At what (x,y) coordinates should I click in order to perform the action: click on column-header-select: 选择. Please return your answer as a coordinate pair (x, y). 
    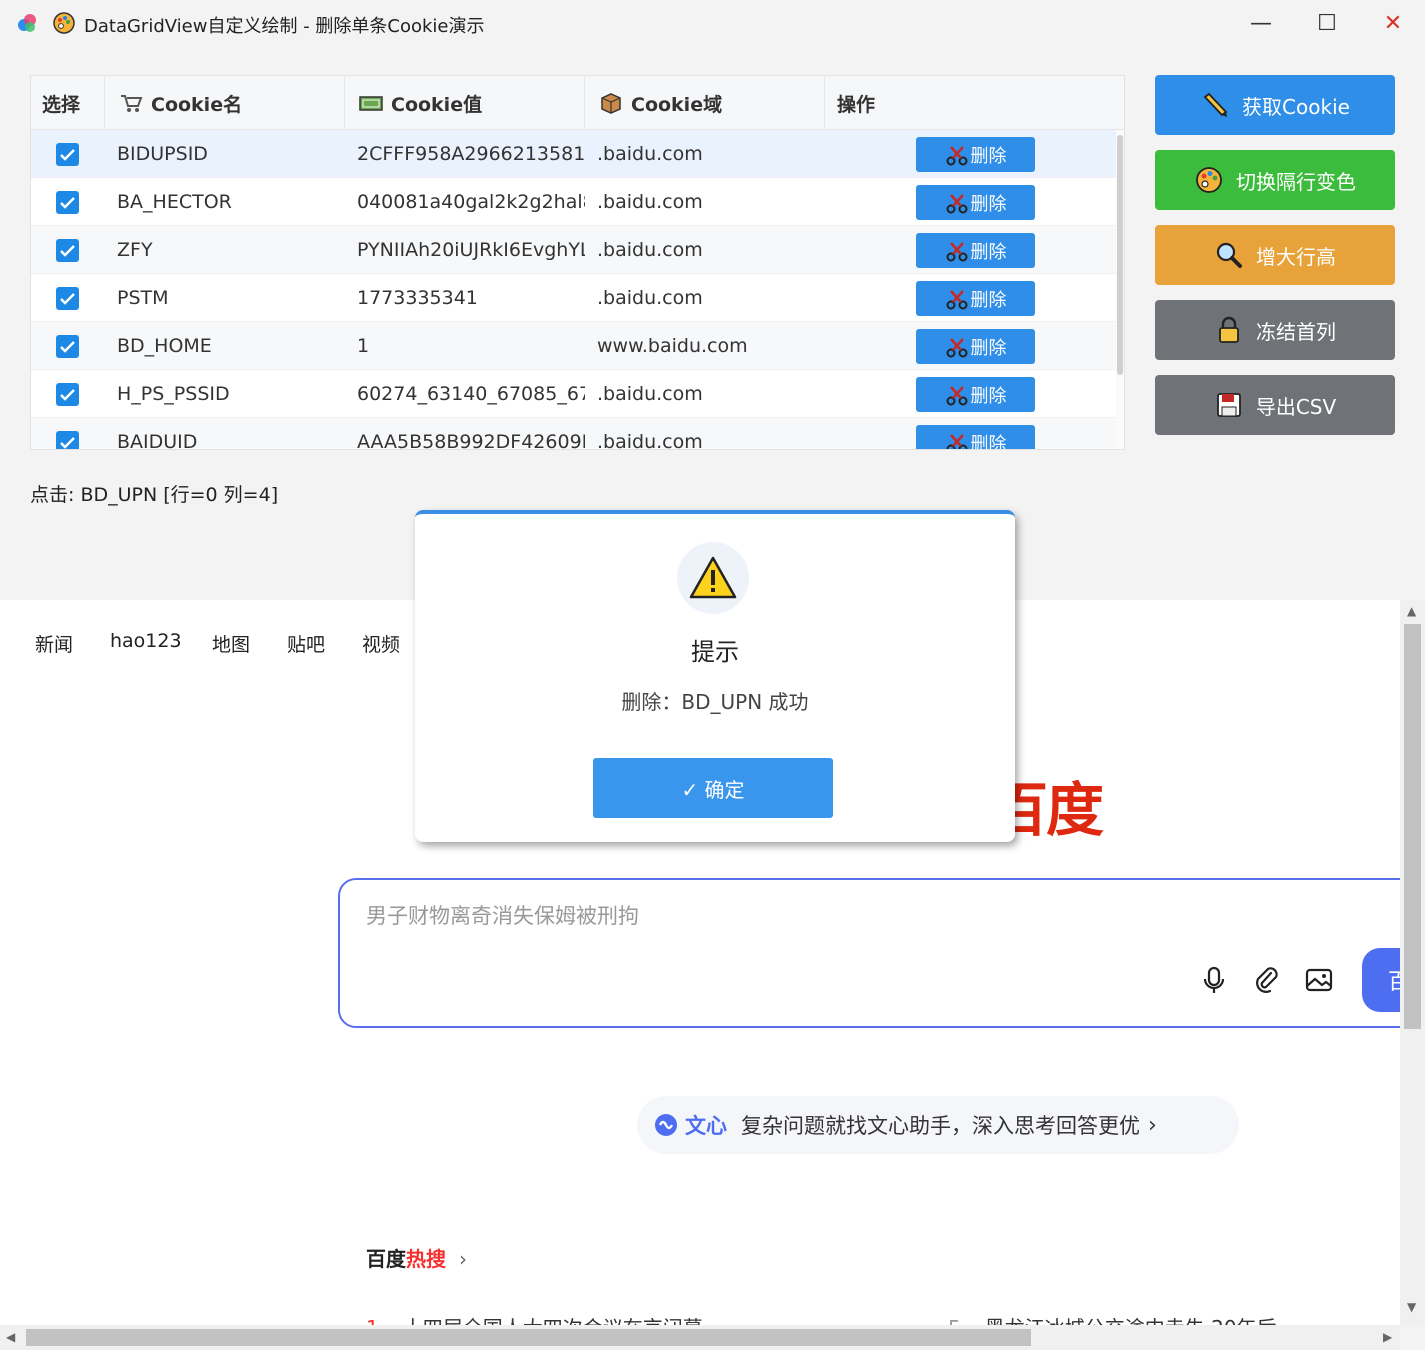
    Looking at the image, I should click on (68, 103).